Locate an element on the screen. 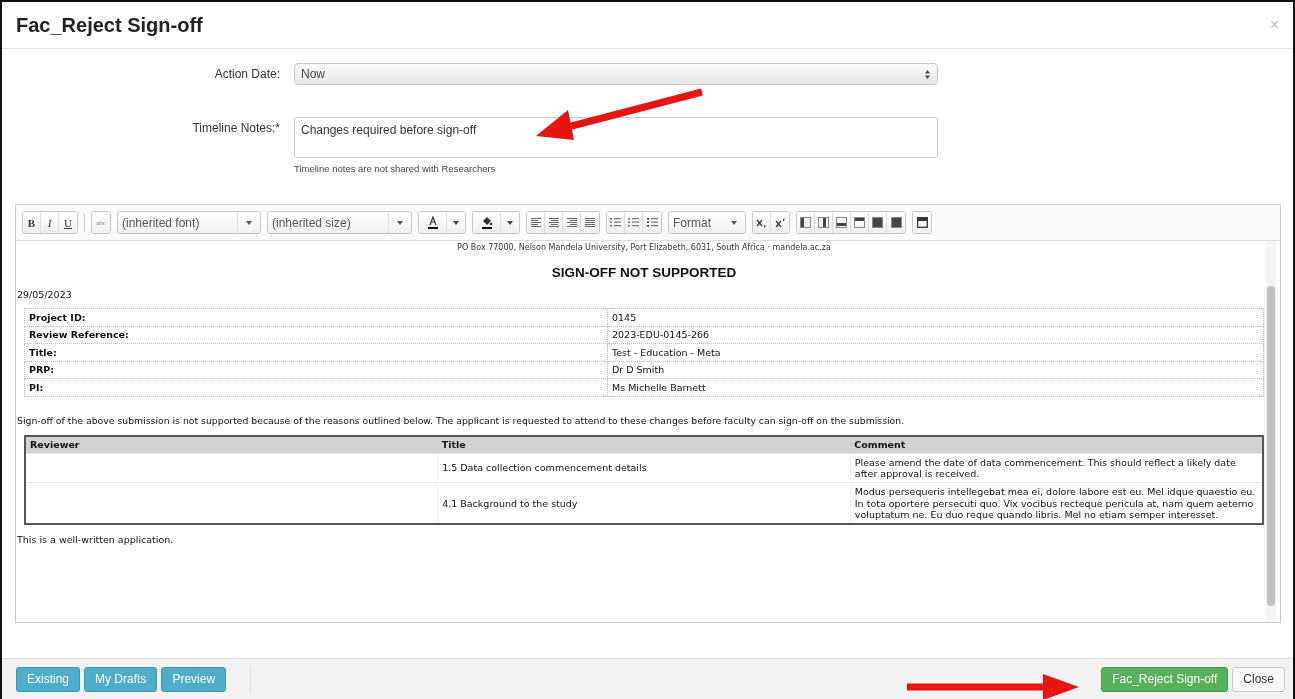 This screenshot has width=1295, height=699. detail-value: 0145 is located at coordinates (935, 317).